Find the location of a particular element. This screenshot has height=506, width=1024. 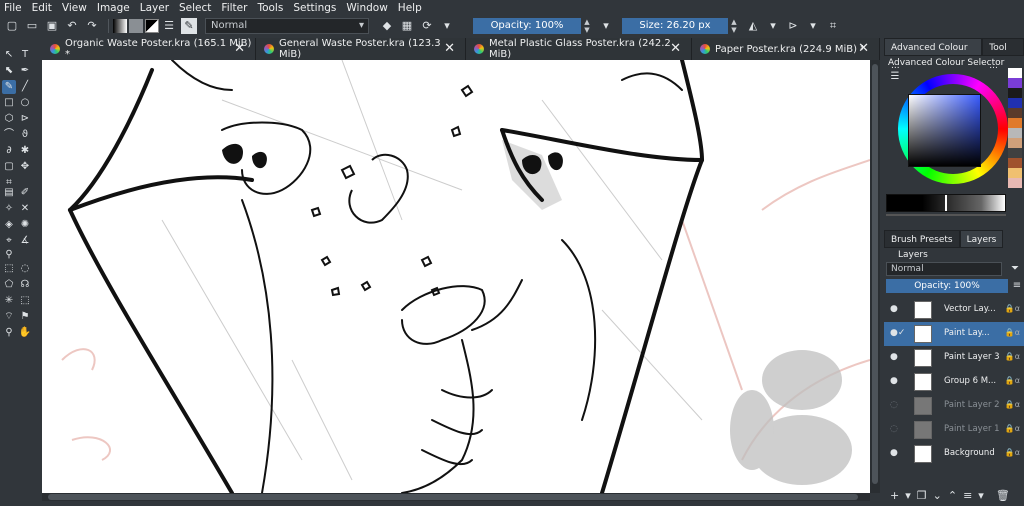

menu-window: Window is located at coordinates (366, 8).